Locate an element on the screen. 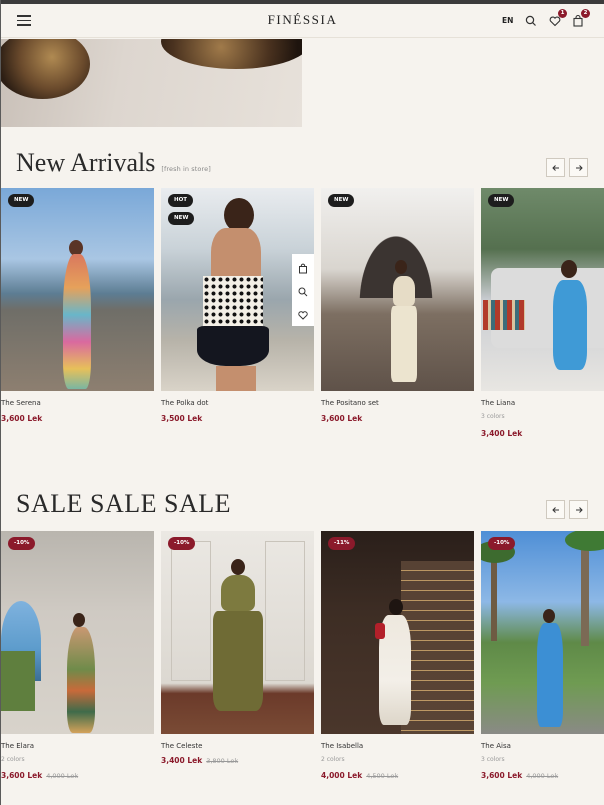 The height and width of the screenshot is (805, 604). current-price: 4,000 Lek is located at coordinates (342, 775).